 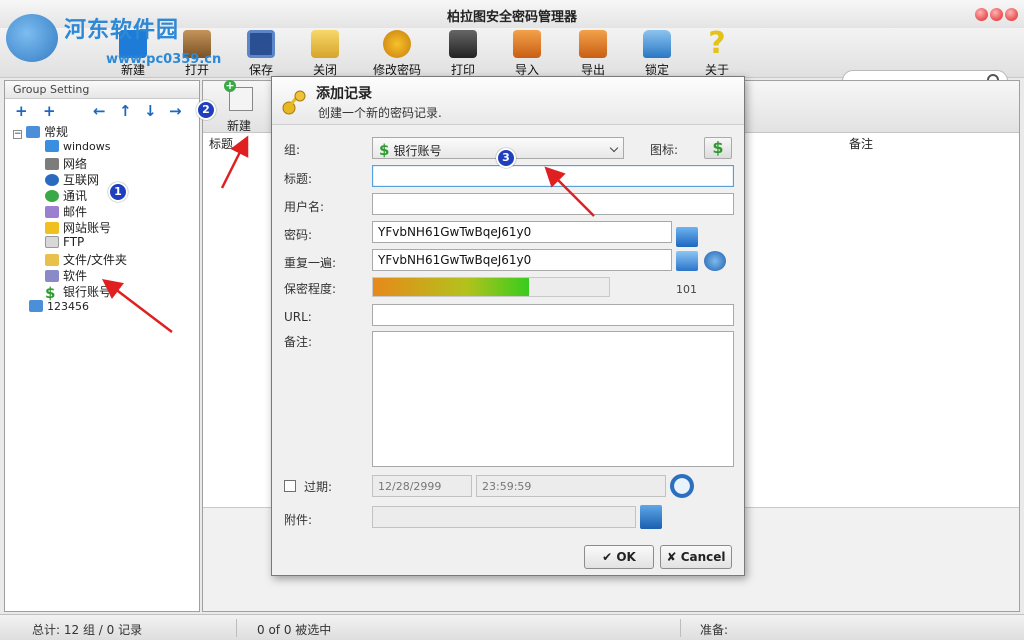 What do you see at coordinates (682, 486) in the screenshot?
I see `clock-icon` at bounding box center [682, 486].